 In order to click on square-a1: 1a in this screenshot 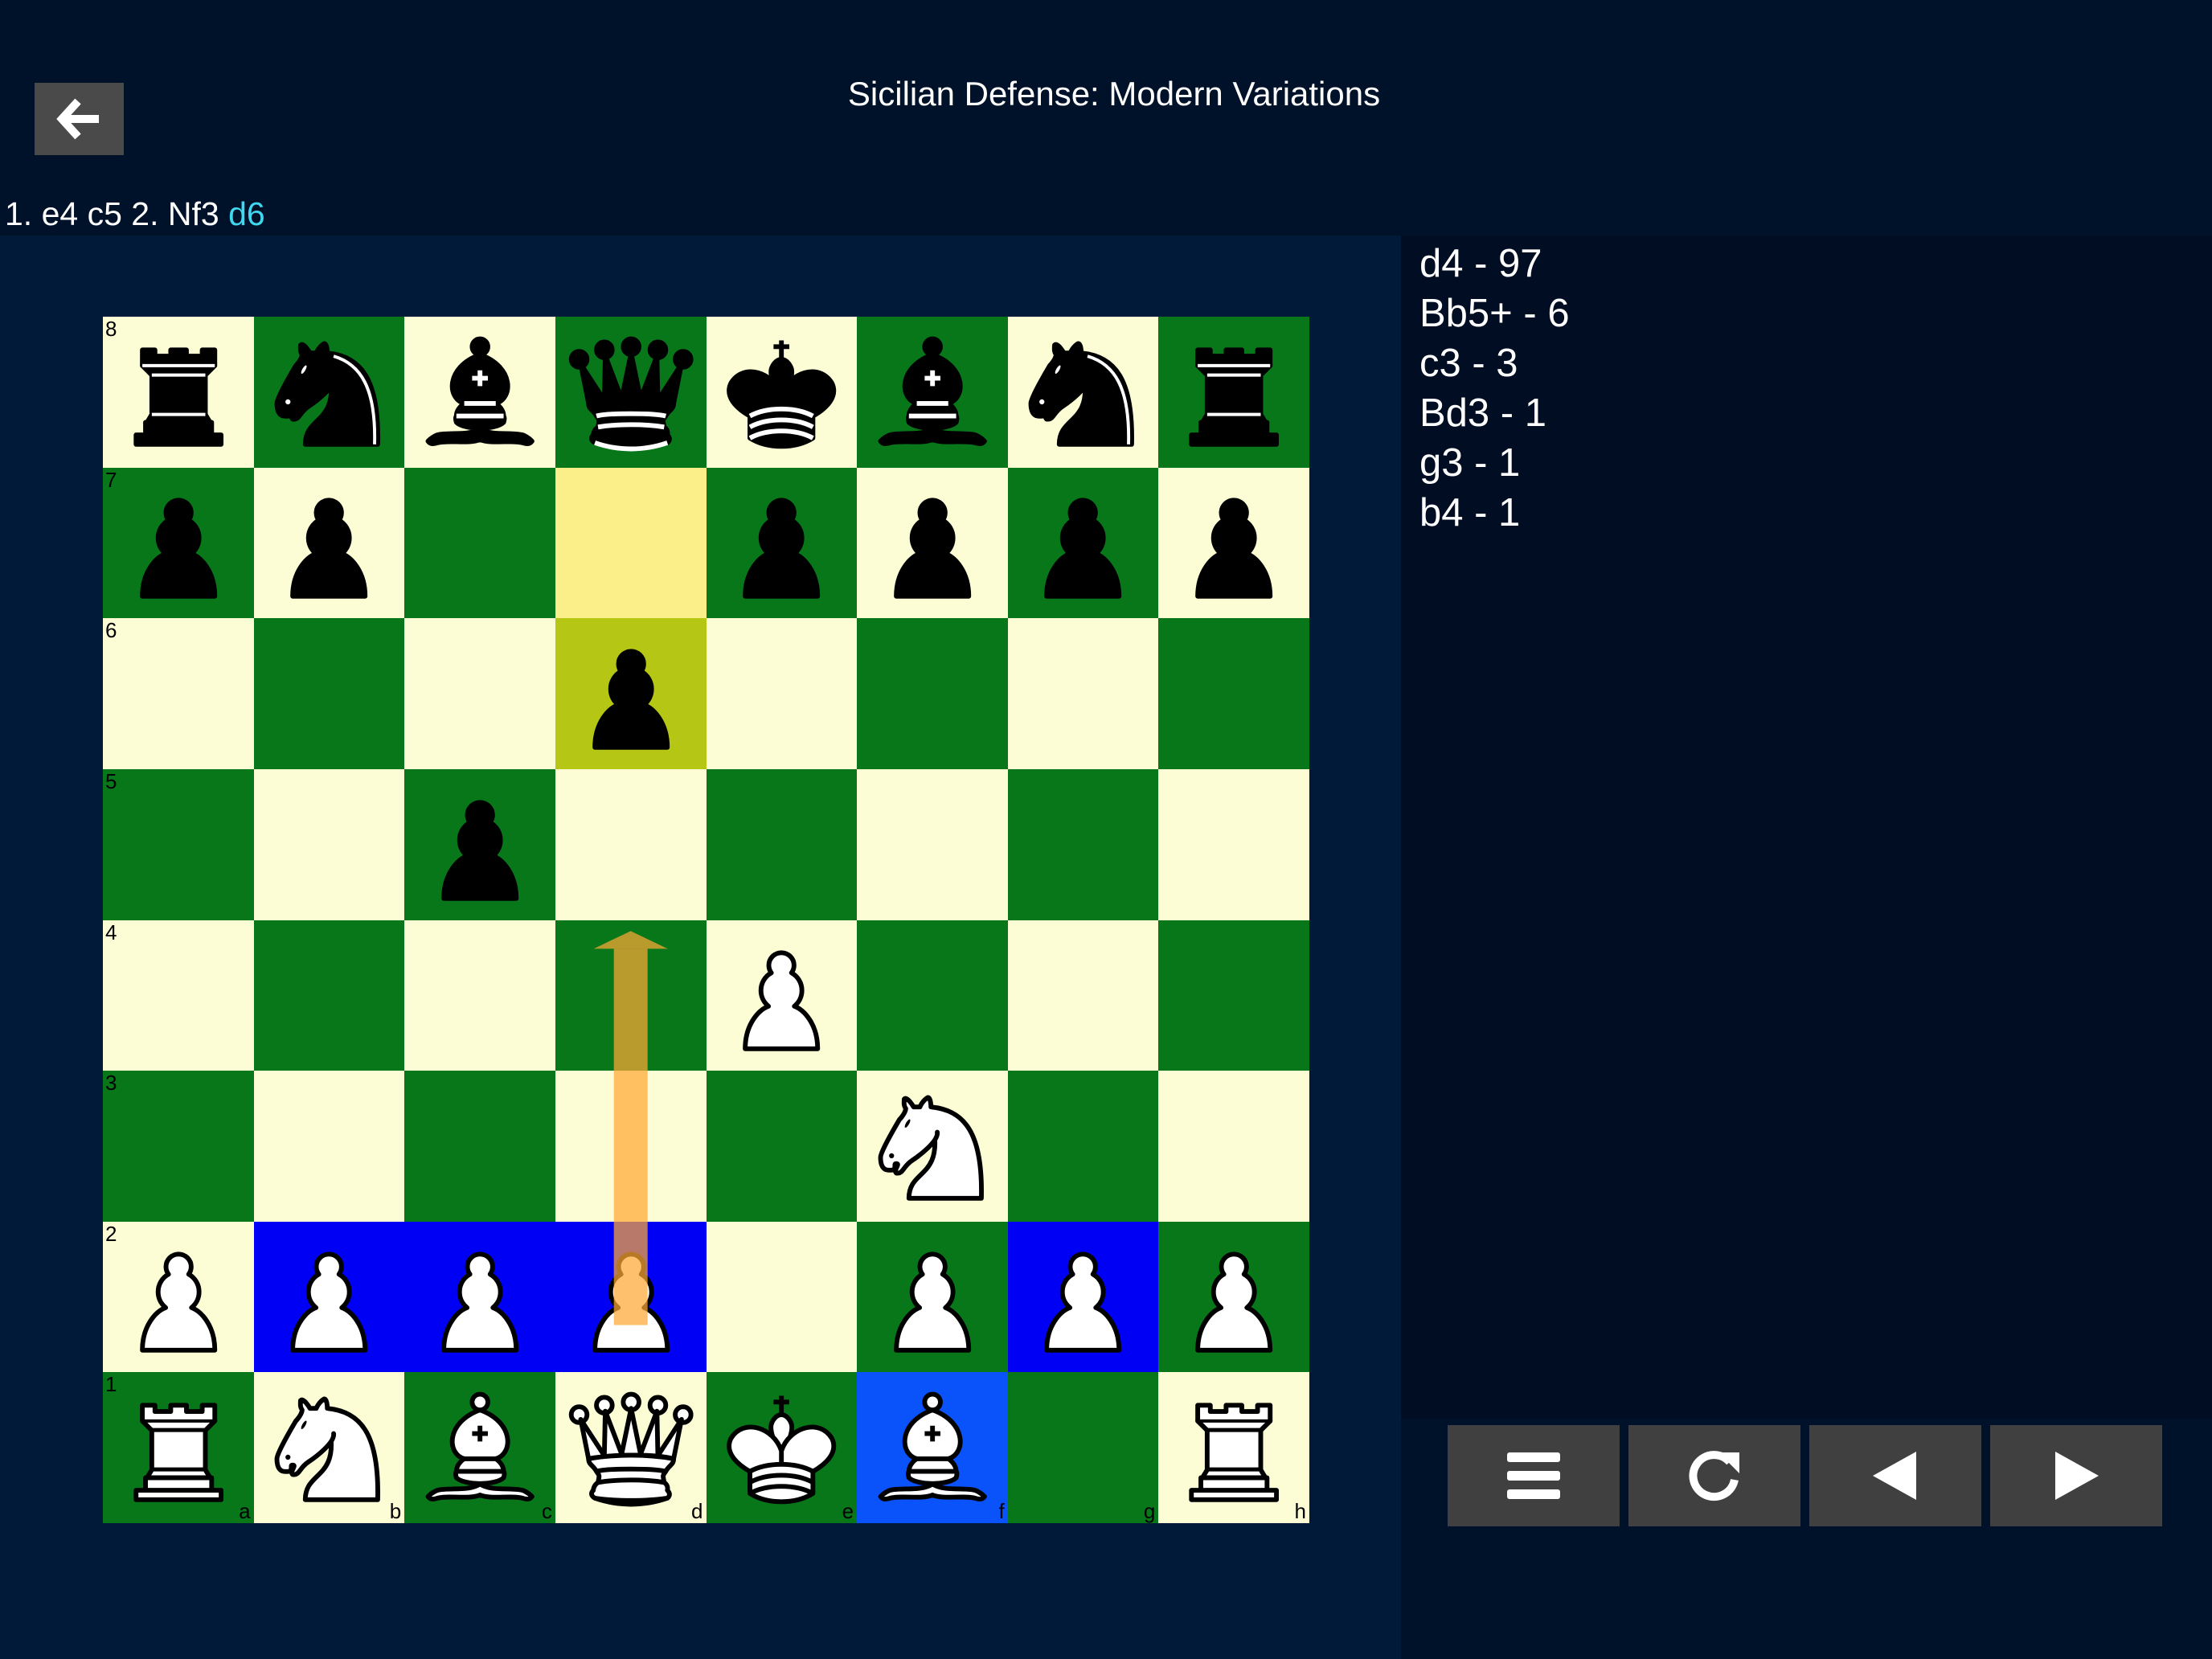, I will do `click(178, 1447)`.